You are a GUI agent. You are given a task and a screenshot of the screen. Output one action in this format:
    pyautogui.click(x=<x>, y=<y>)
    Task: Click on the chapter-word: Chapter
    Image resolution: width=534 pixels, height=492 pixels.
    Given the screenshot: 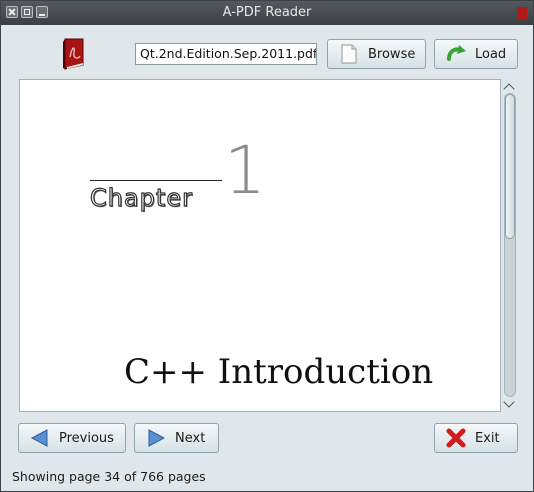 What is the action you would take?
    pyautogui.click(x=141, y=197)
    